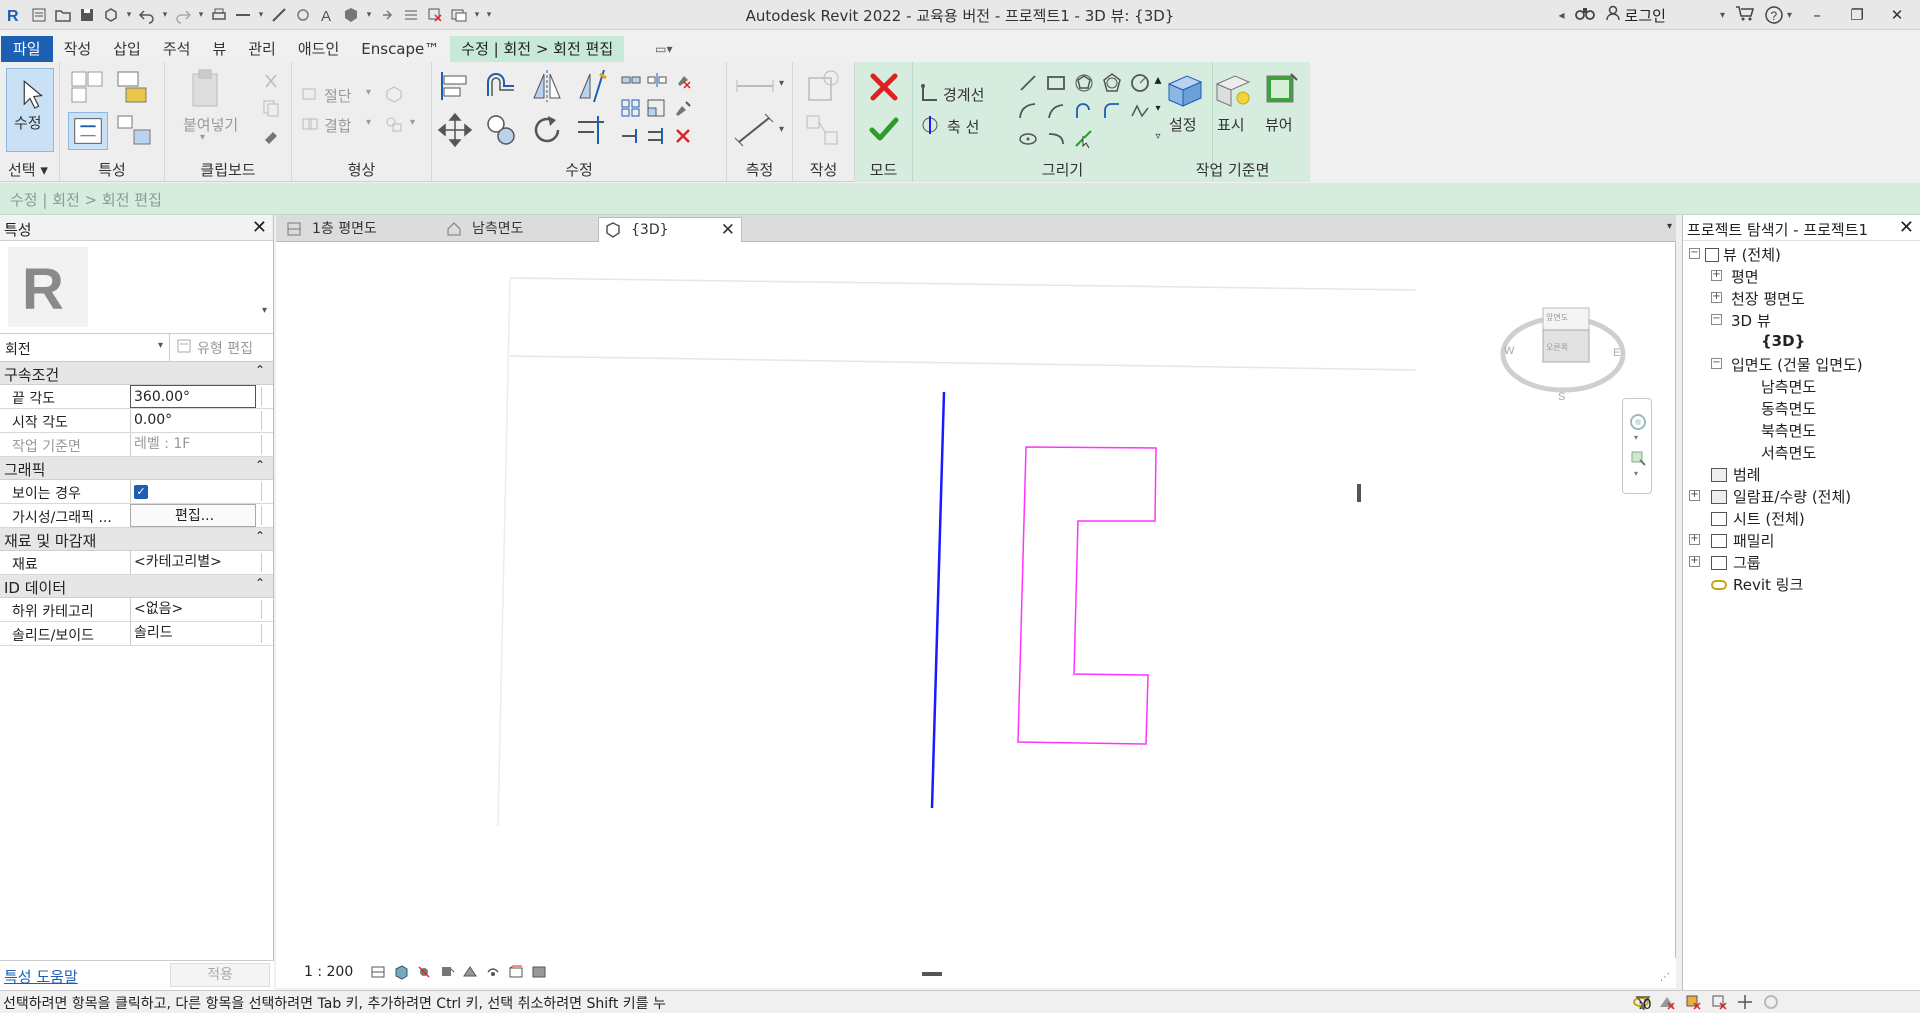 Image resolution: width=1920 pixels, height=1013 pixels. Describe the element at coordinates (1797, 364) in the screenshot. I see `tree-node-elevations: 입면도 (건물 입면도)` at that location.